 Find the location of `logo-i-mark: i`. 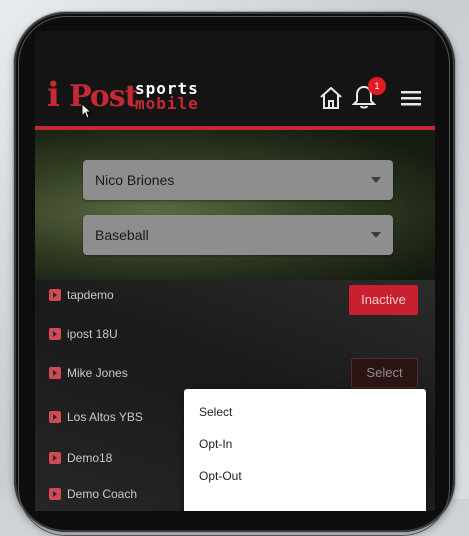

logo-i-mark: i is located at coordinates (53, 95).